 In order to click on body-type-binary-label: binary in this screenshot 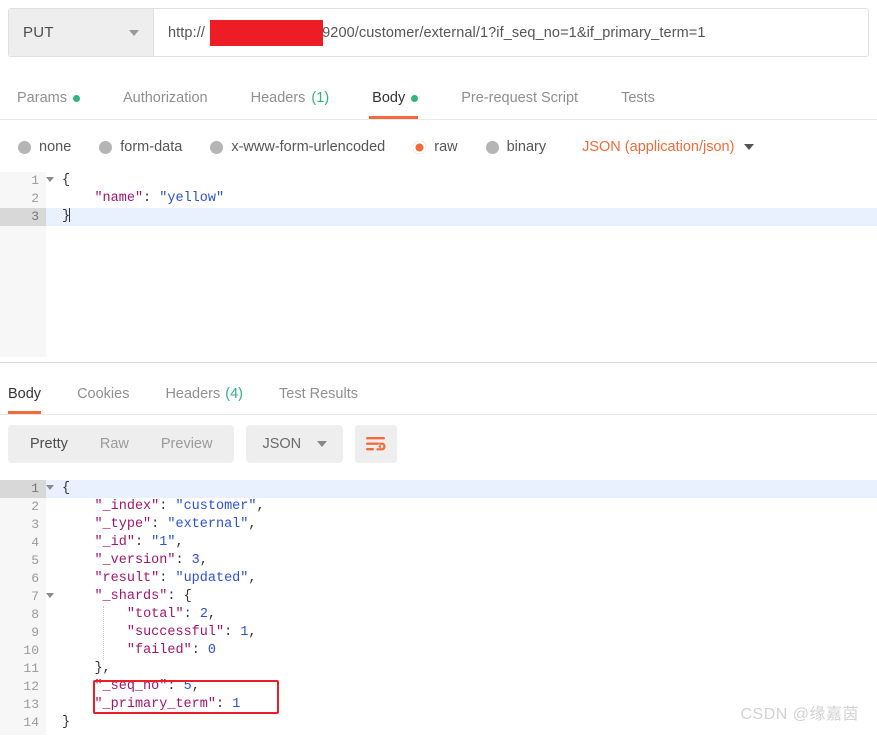, I will do `click(526, 147)`.